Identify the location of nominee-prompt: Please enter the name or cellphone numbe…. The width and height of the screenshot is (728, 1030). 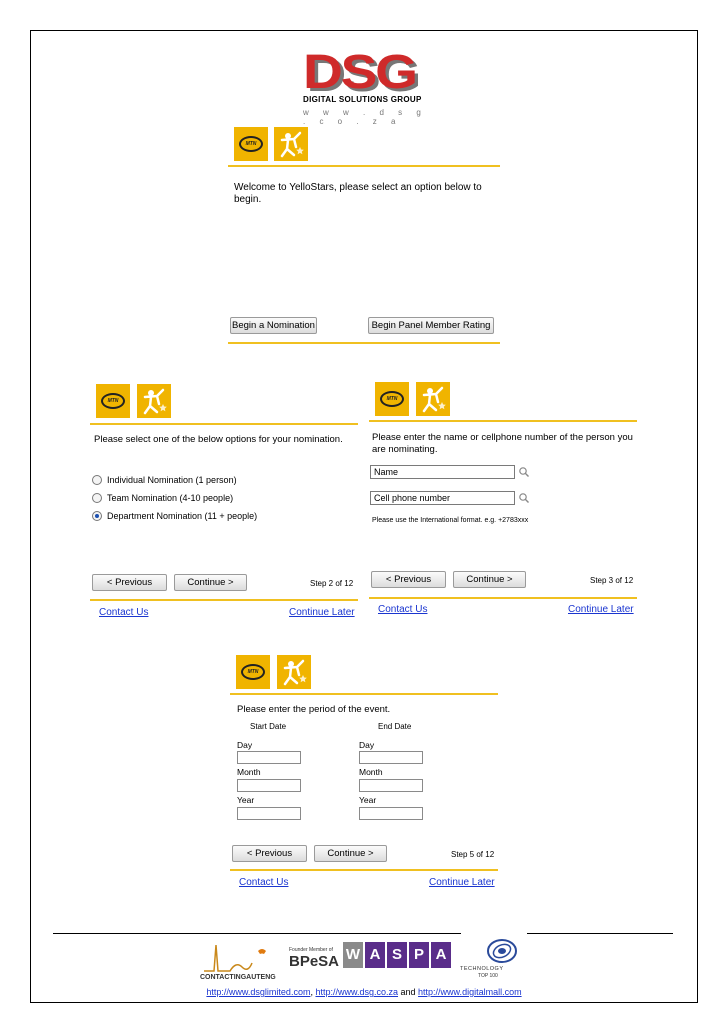
(502, 443).